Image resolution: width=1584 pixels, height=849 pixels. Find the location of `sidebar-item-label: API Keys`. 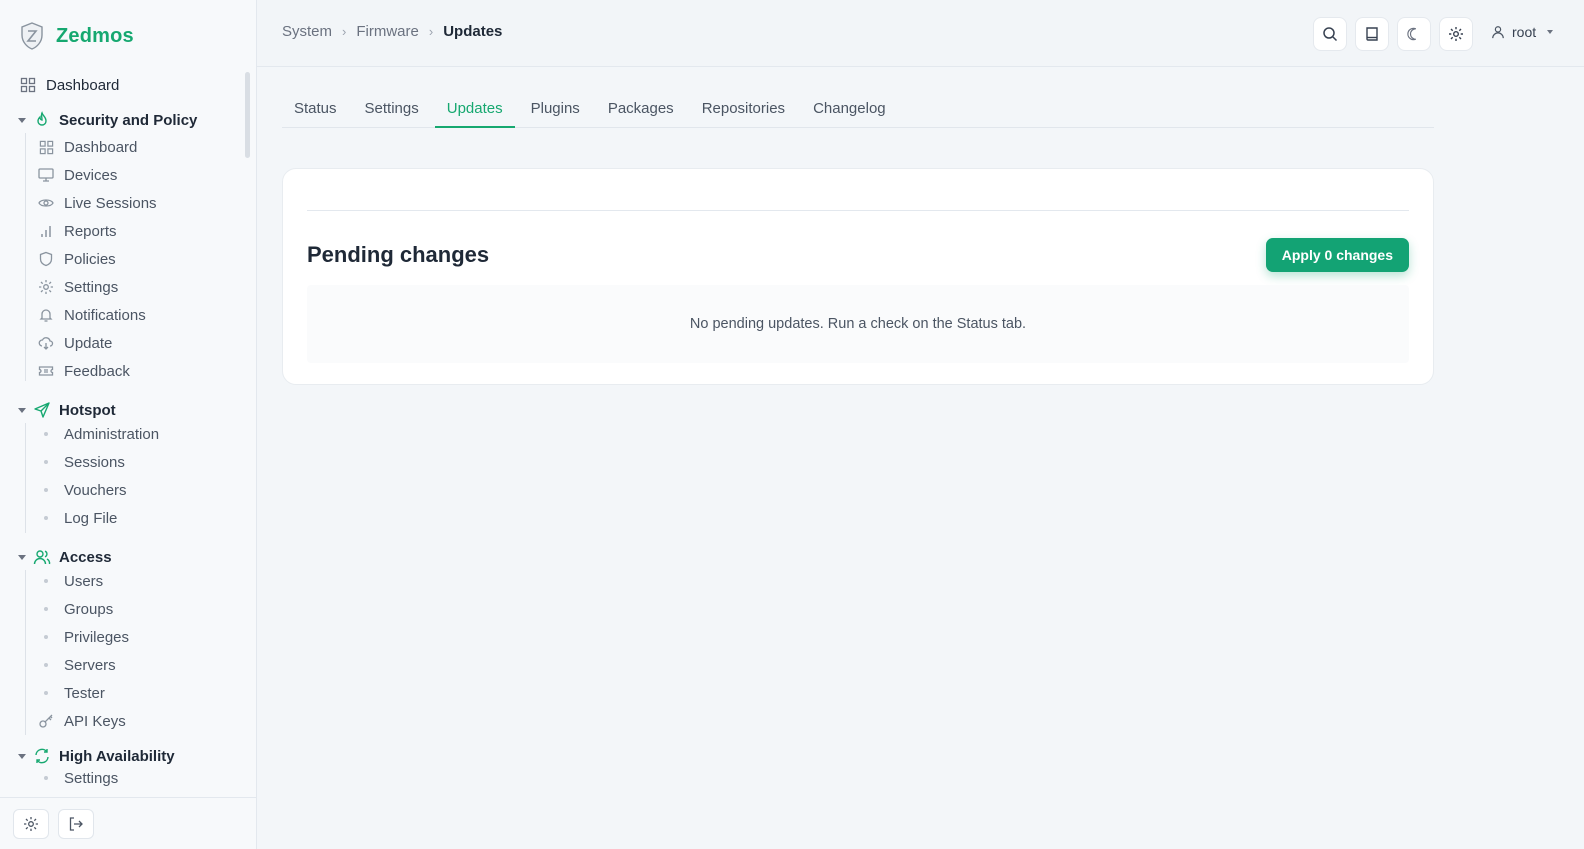

sidebar-item-label: API Keys is located at coordinates (95, 721).